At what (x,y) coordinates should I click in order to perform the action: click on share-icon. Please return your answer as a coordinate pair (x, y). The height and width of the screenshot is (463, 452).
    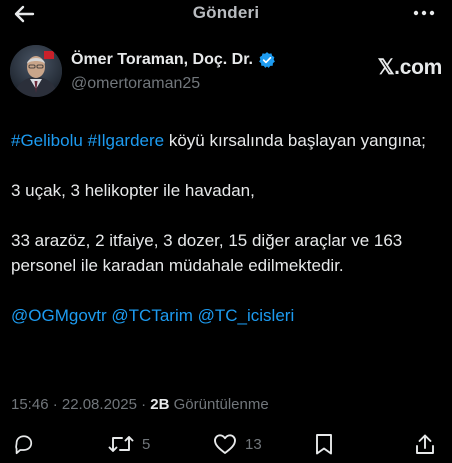
    Looking at the image, I should click on (425, 444).